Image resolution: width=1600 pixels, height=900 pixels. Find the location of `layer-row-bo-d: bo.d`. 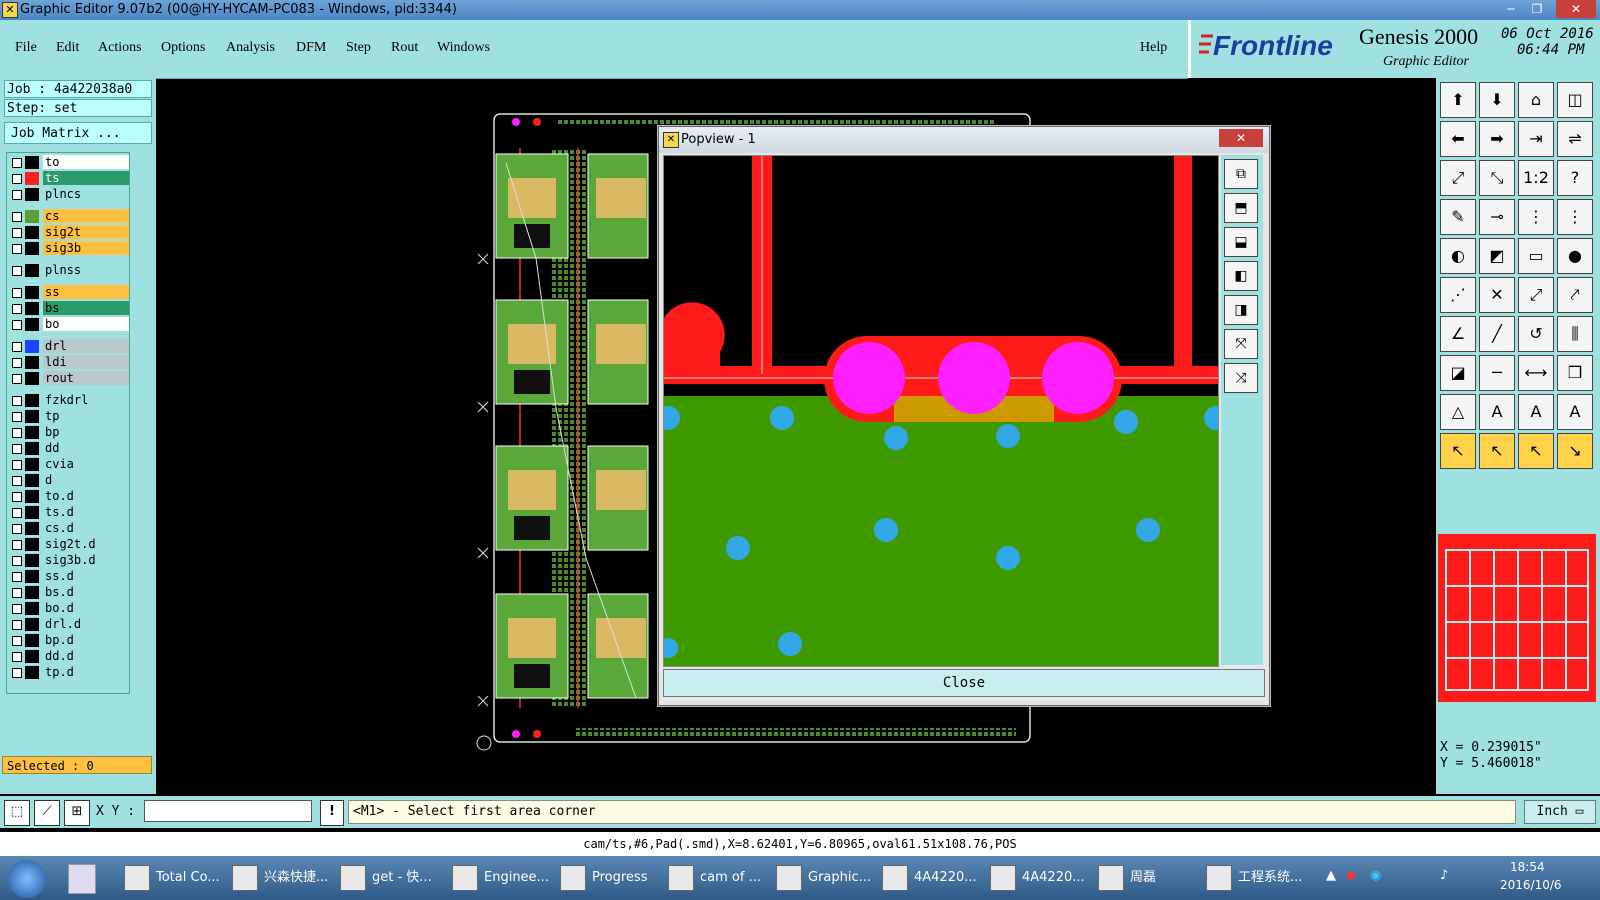

layer-row-bo-d: bo.d is located at coordinates (69, 608).